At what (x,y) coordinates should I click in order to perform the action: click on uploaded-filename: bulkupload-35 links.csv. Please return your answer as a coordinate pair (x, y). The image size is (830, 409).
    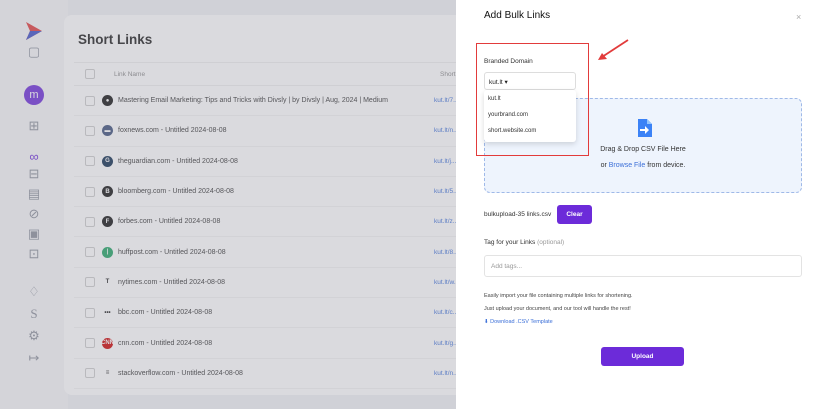
    Looking at the image, I should click on (518, 214).